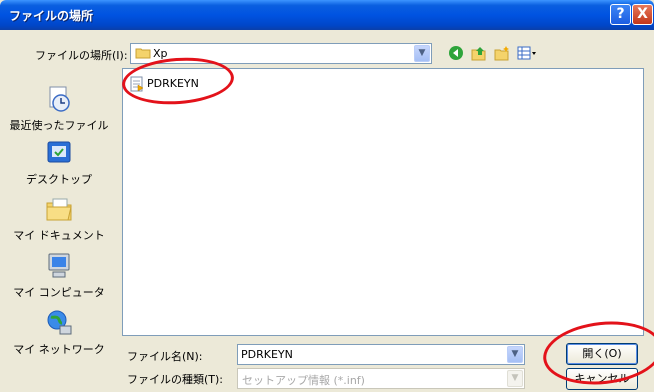 This screenshot has width=654, height=392. Describe the element at coordinates (602, 379) in the screenshot. I see `cancel-button: キャンセル` at that location.